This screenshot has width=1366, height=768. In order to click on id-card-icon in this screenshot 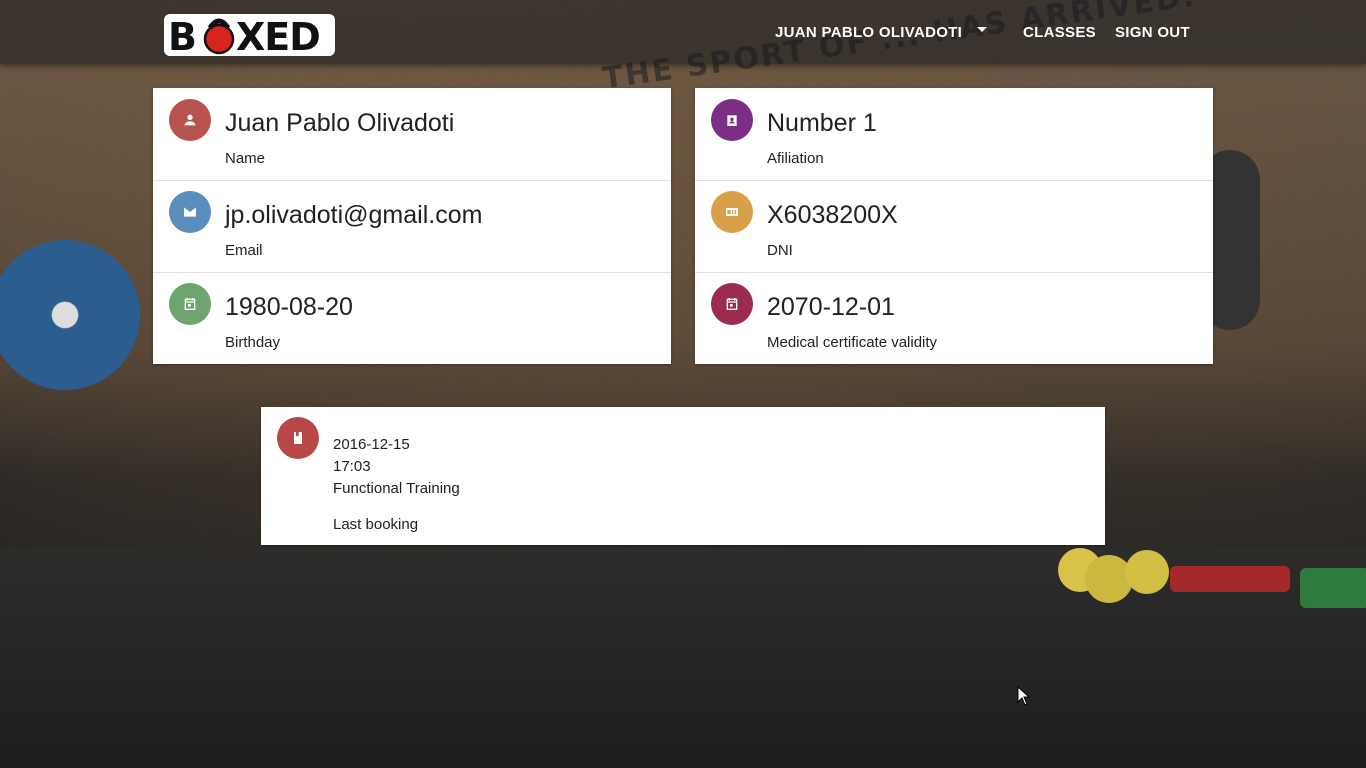, I will do `click(732, 212)`.